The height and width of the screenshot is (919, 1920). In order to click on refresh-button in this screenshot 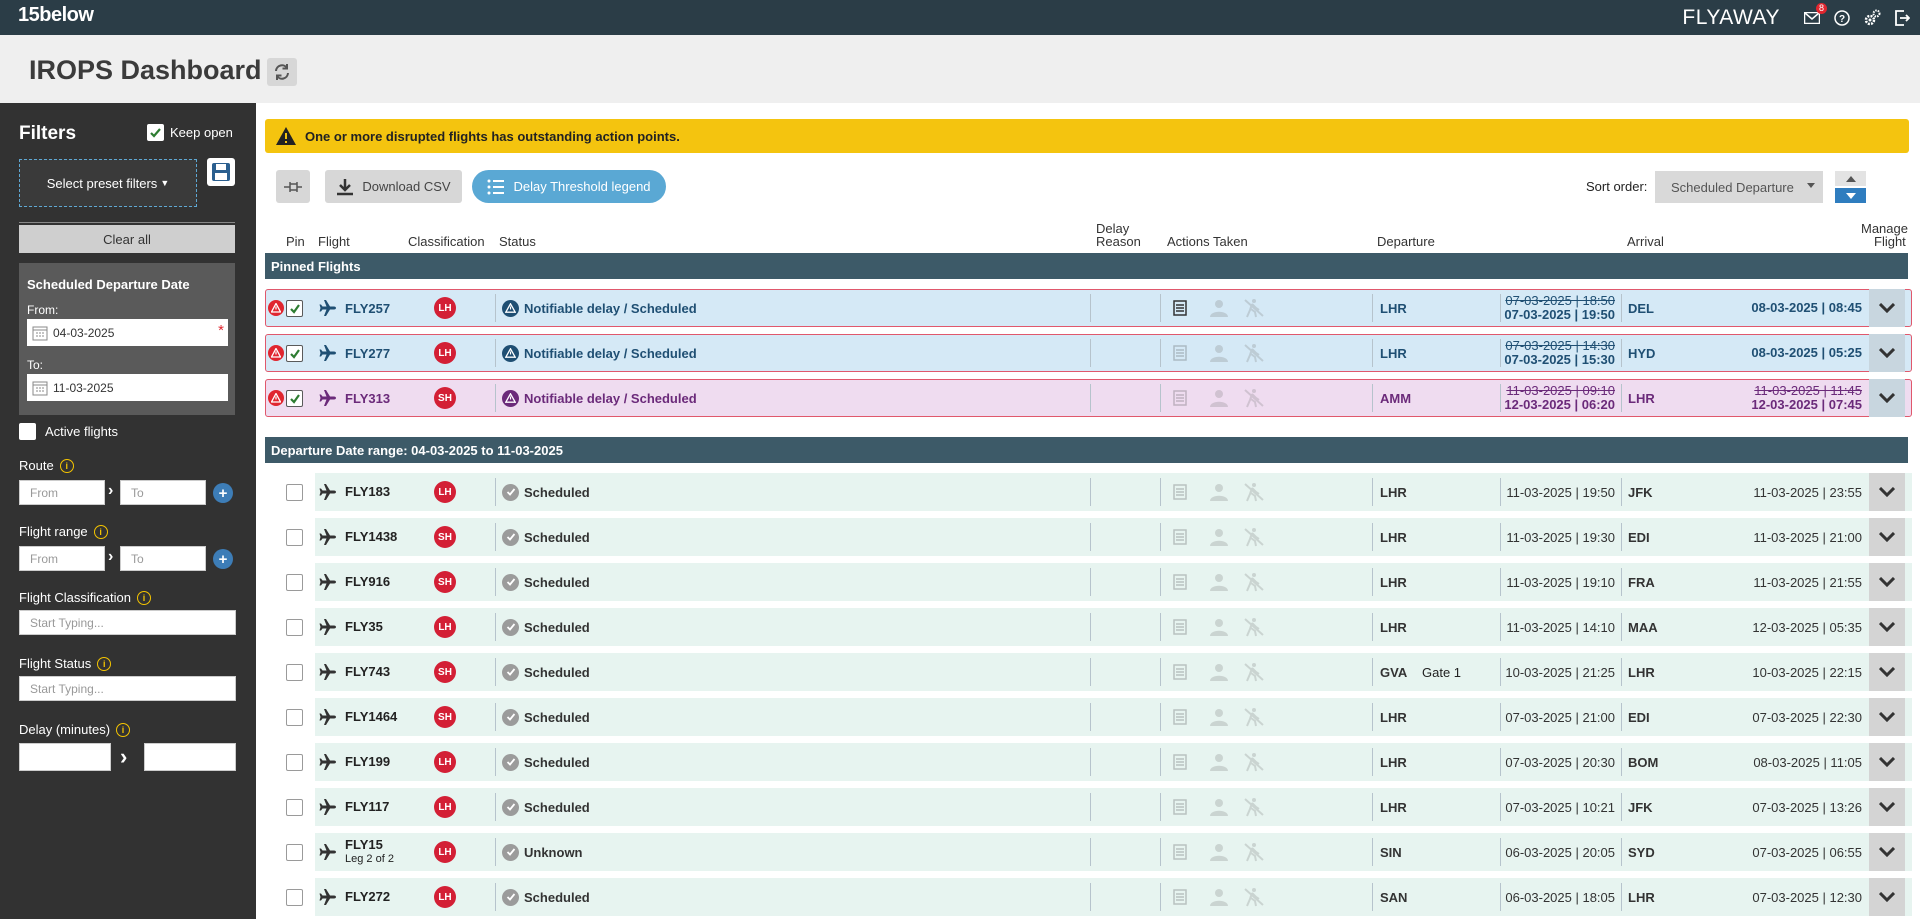, I will do `click(282, 72)`.